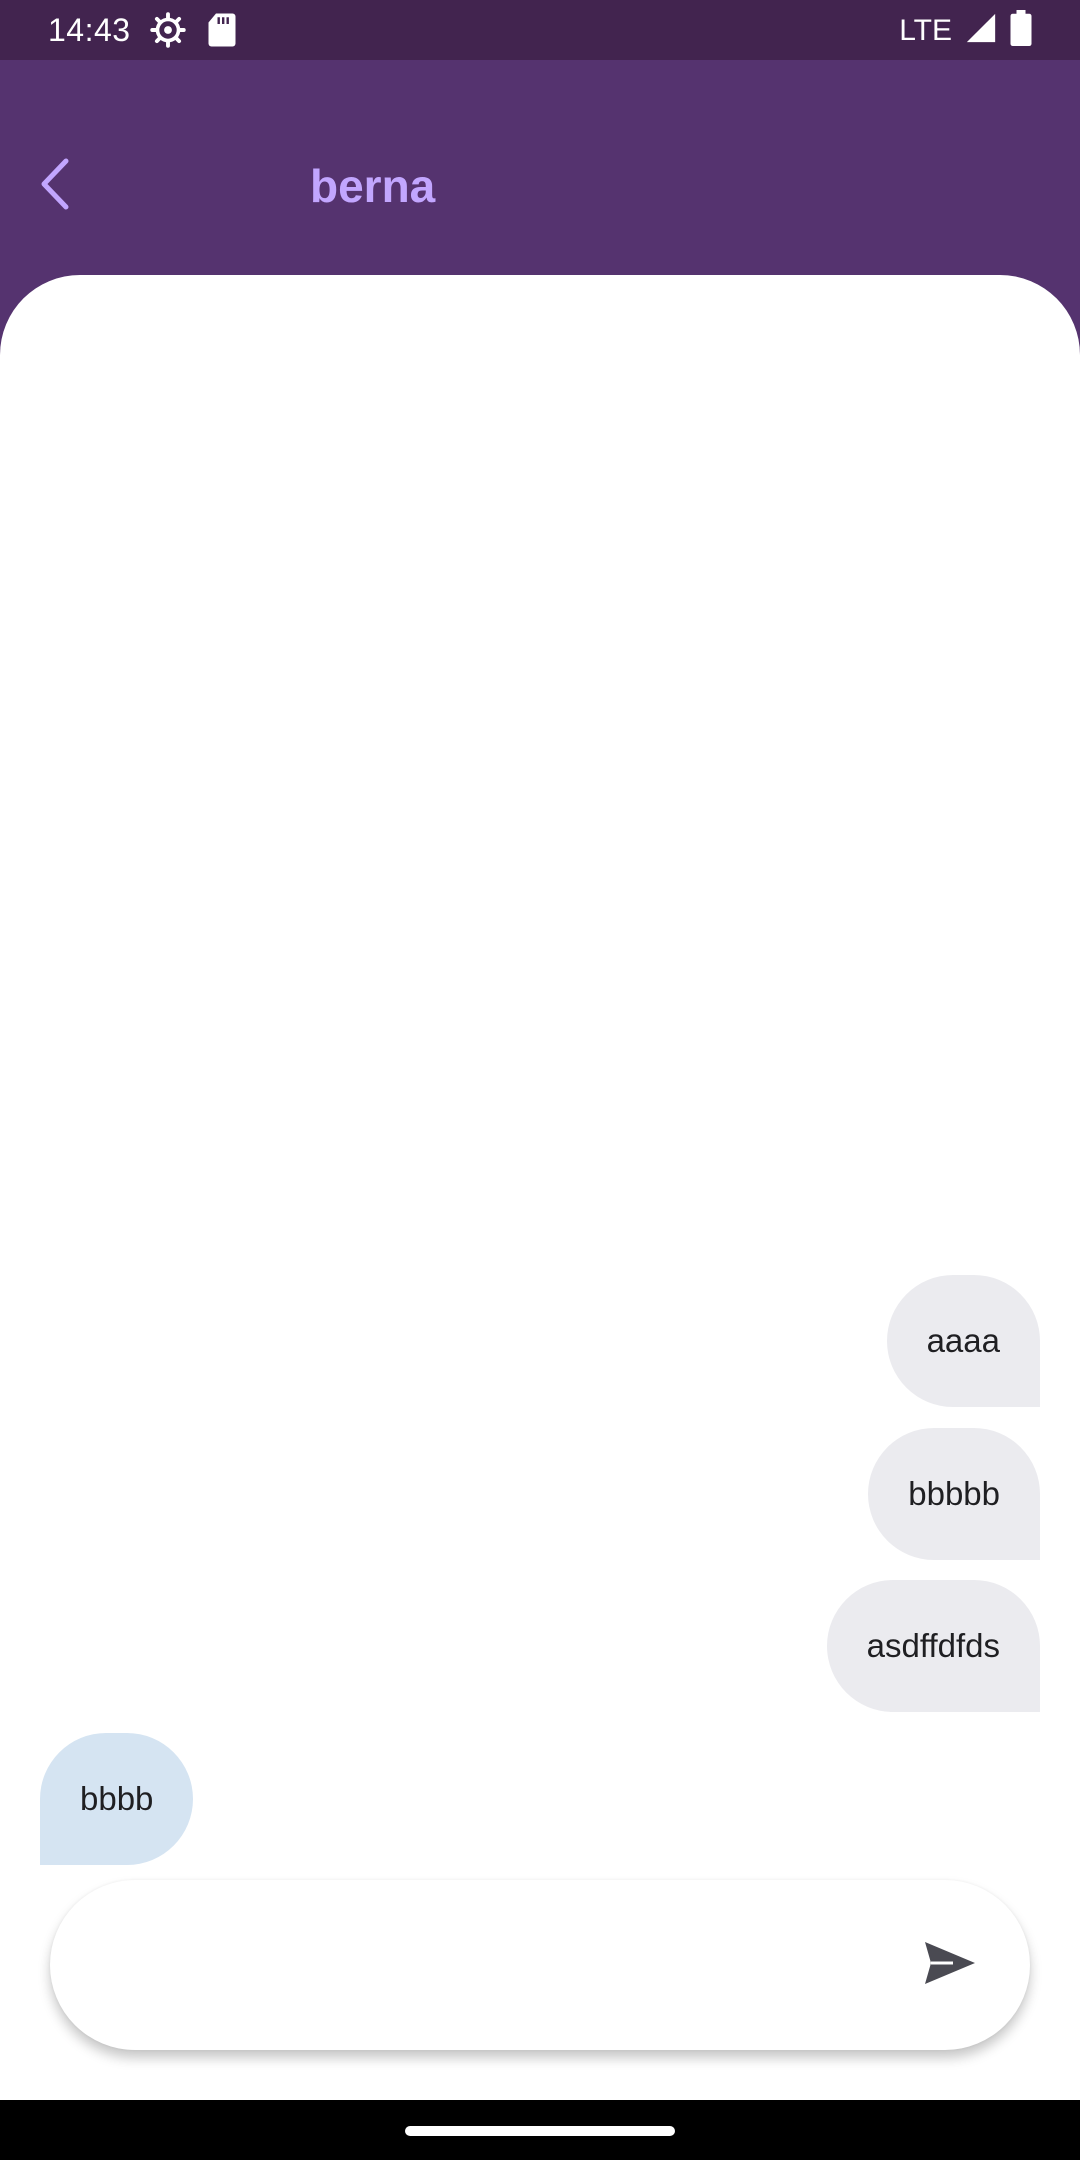  What do you see at coordinates (925, 30) in the screenshot?
I see `network-type: LTE` at bounding box center [925, 30].